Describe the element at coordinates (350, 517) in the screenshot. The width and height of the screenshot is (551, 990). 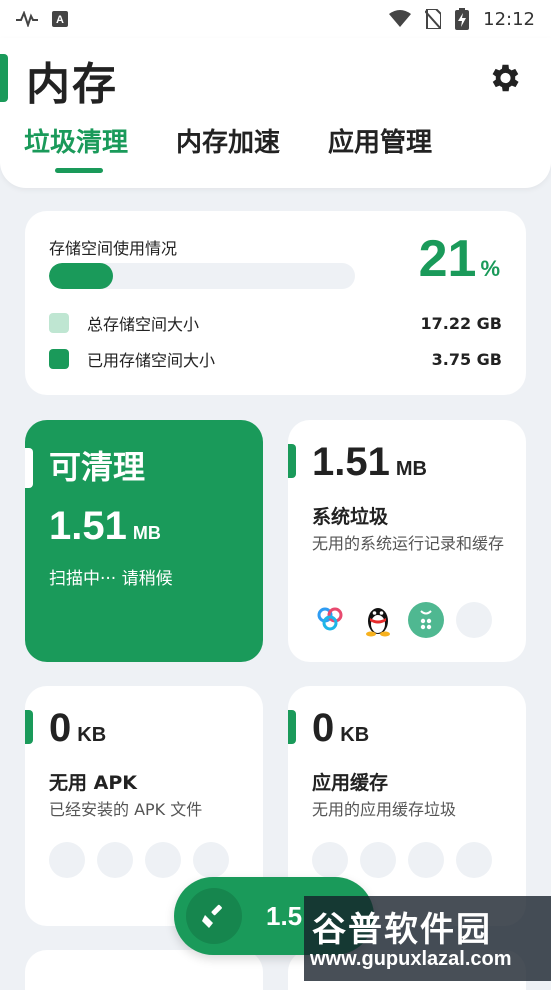
I see `system-junk-title: 系统垃圾` at that location.